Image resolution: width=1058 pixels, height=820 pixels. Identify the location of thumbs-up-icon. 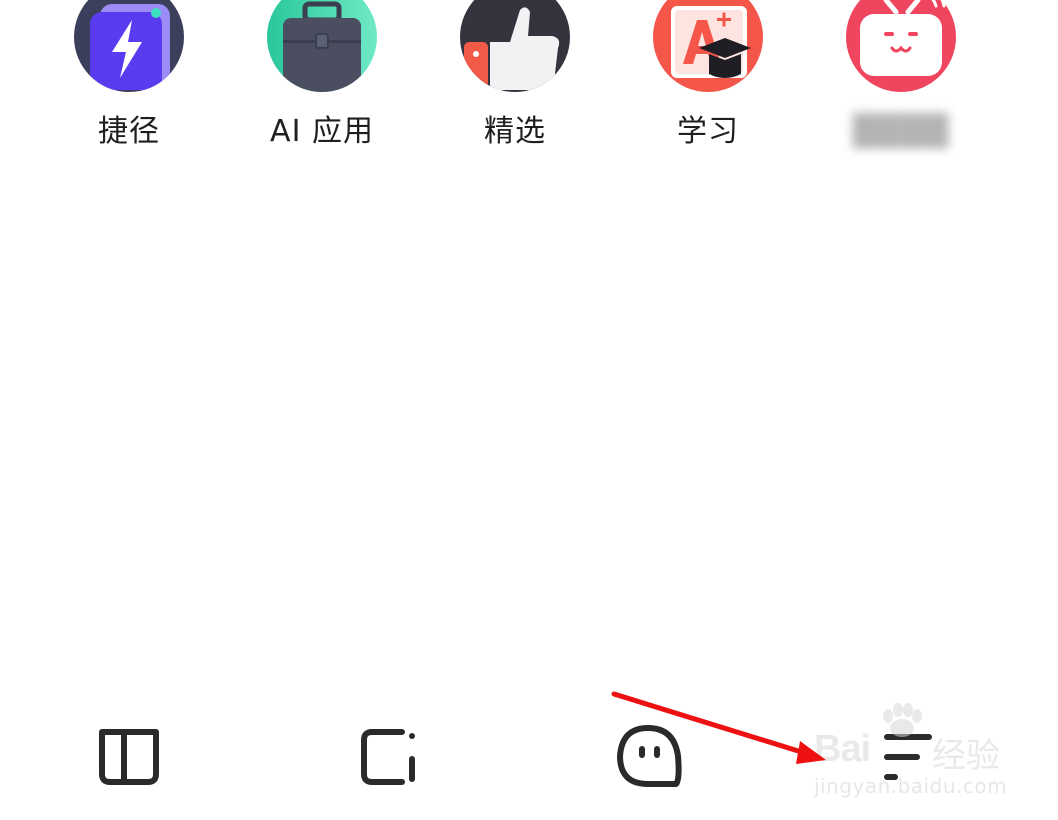
(515, 46).